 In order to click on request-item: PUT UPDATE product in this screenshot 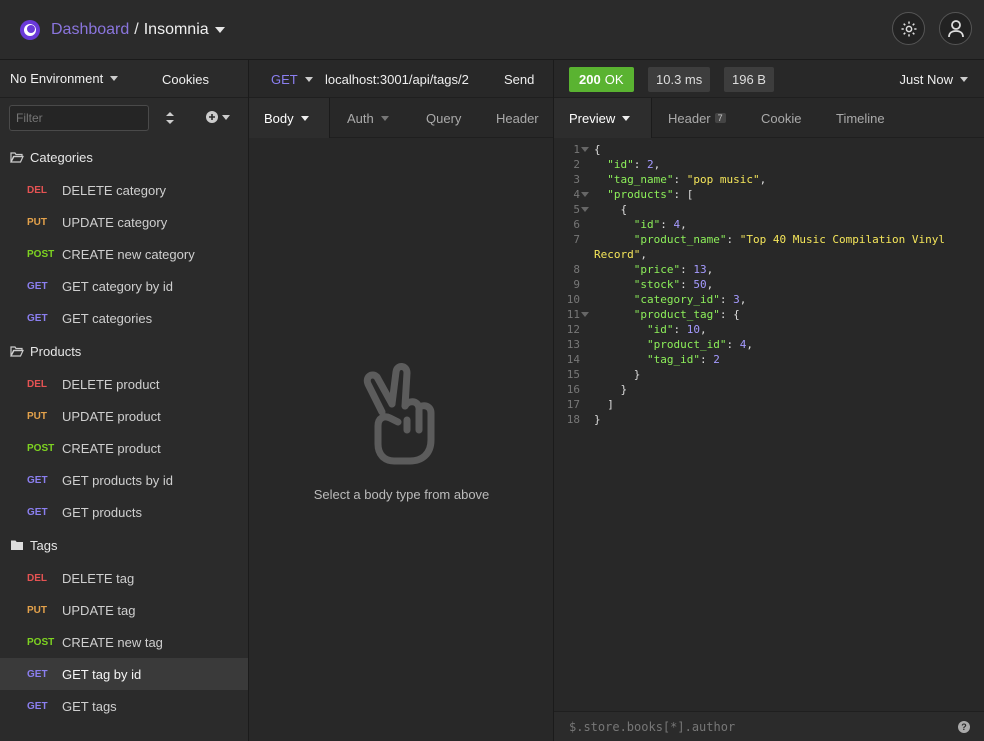, I will do `click(124, 416)`.